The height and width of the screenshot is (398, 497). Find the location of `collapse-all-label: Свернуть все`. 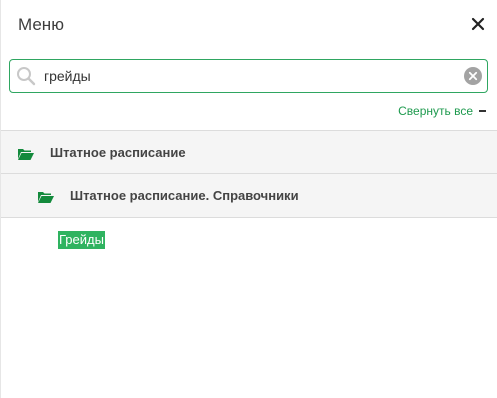

collapse-all-label: Свернуть все is located at coordinates (435, 111).